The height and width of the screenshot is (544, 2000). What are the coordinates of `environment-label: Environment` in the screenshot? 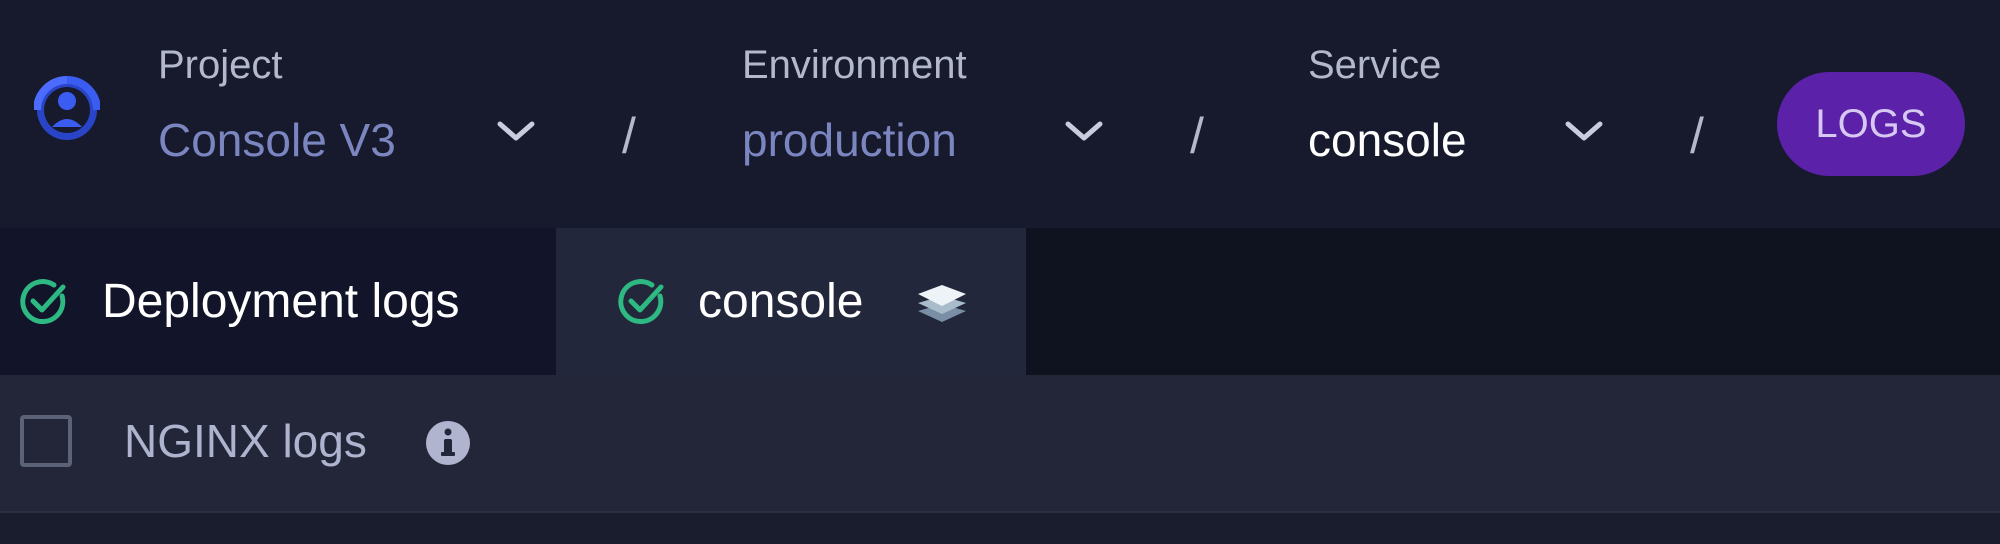 It's located at (854, 65).